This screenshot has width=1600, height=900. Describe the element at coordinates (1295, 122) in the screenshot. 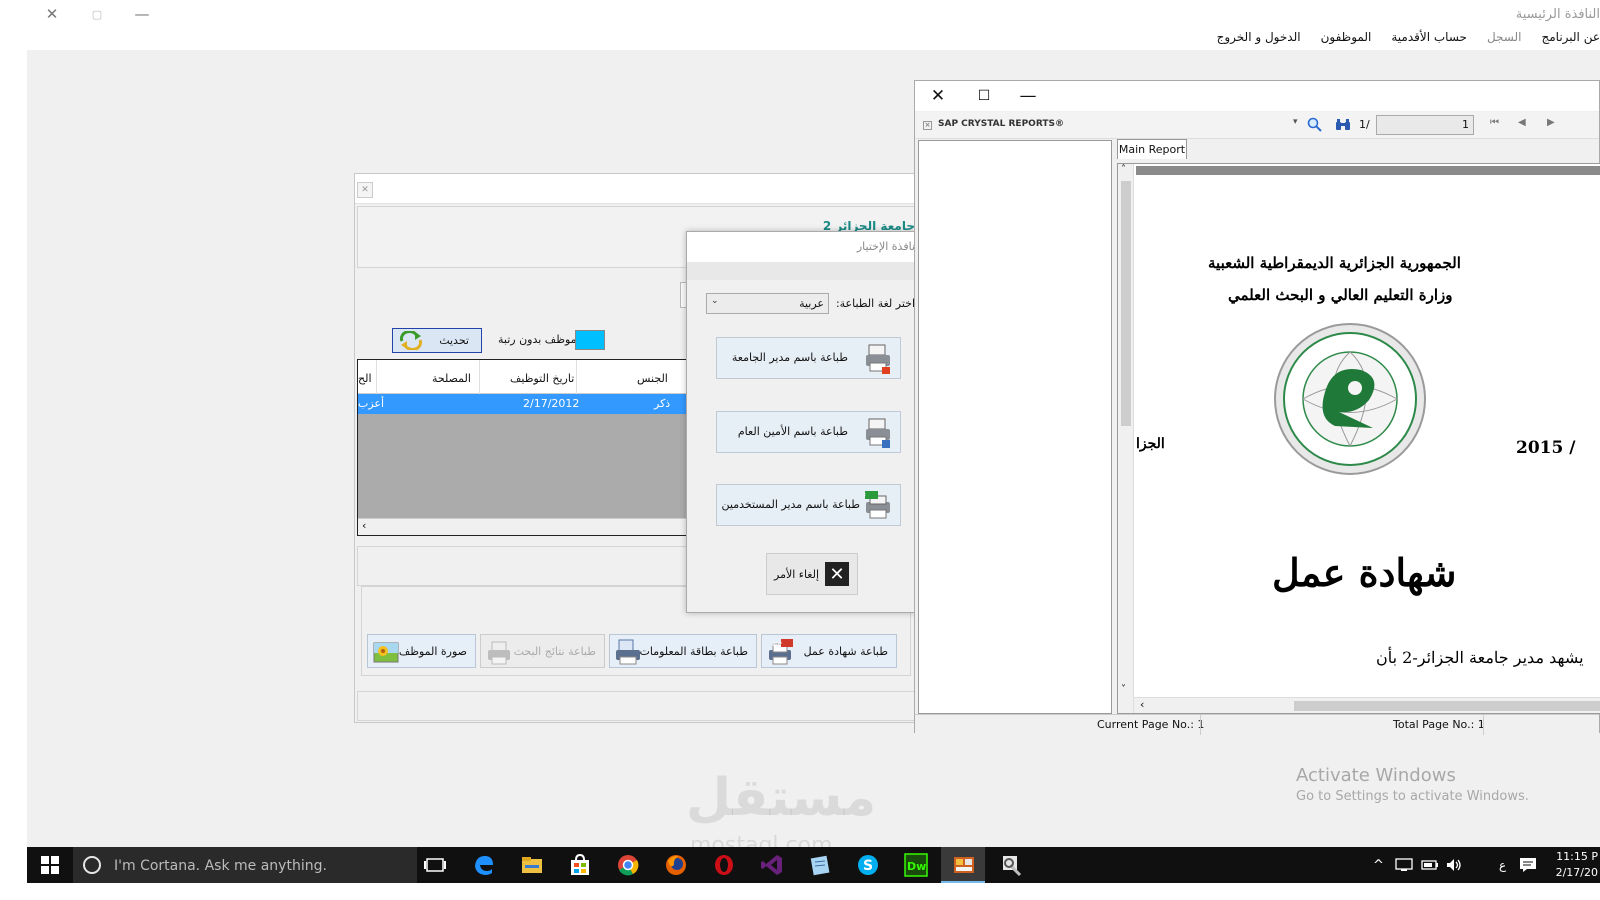

I see `zoom-dropdown-icon: ▾` at that location.